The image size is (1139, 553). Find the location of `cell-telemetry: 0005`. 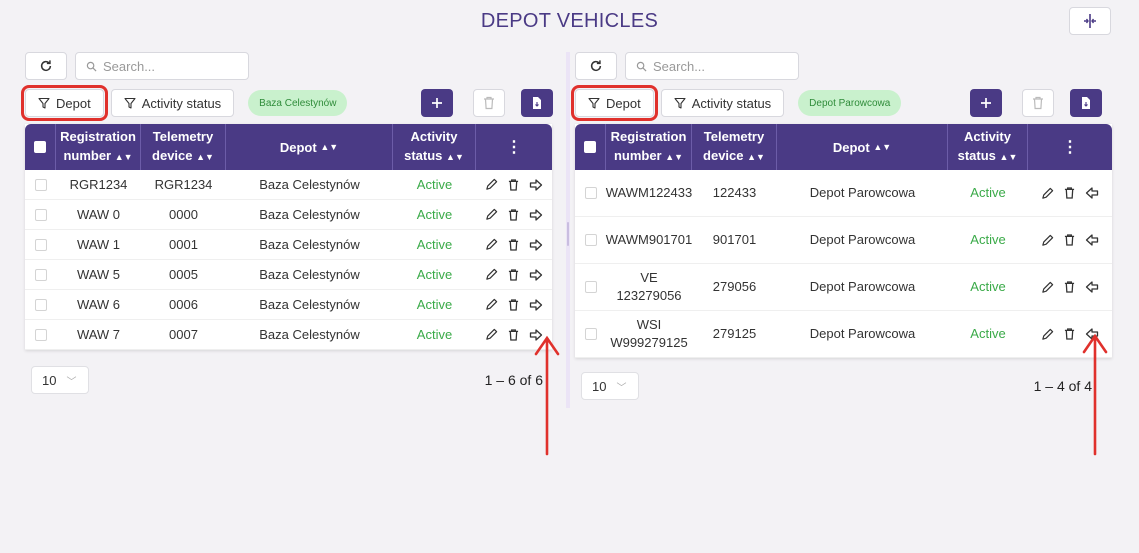

cell-telemetry: 0005 is located at coordinates (183, 274).